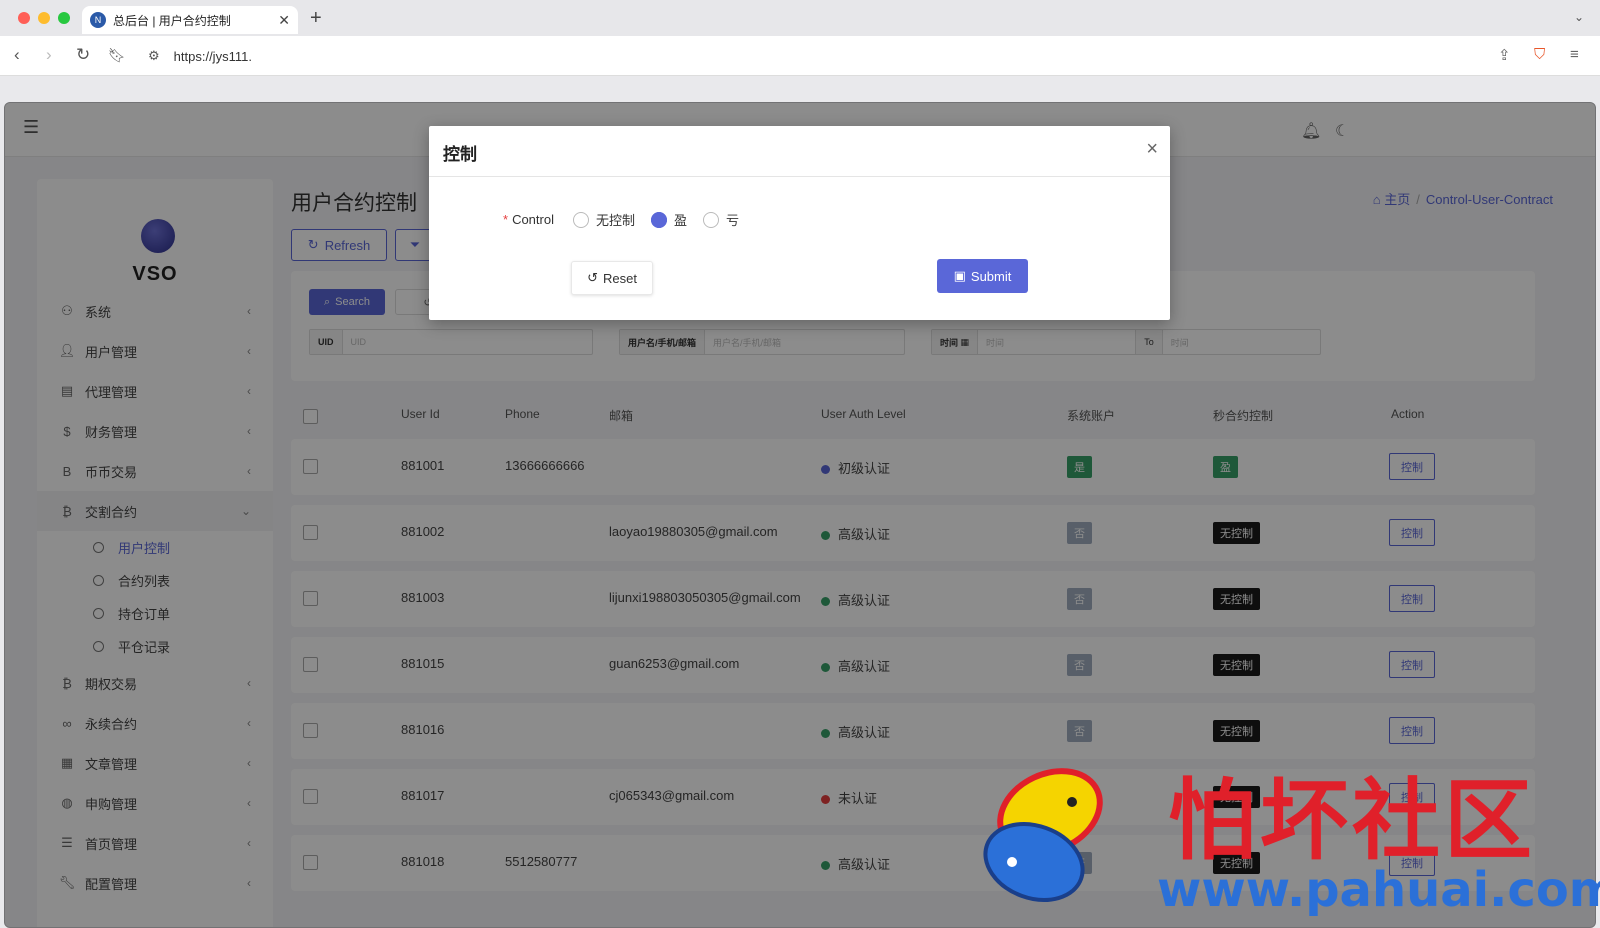 The image size is (1600, 928). Describe the element at coordinates (117, 55) in the screenshot. I see `bookmark-icon: 🔖︎` at that location.